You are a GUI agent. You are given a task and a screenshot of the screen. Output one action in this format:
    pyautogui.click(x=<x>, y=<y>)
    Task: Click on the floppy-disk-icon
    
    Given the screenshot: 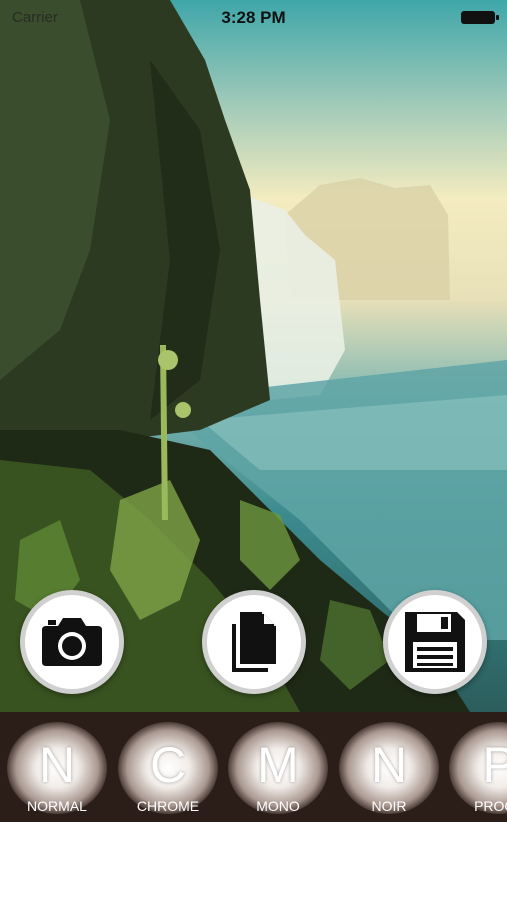 What is the action you would take?
    pyautogui.click(x=435, y=642)
    